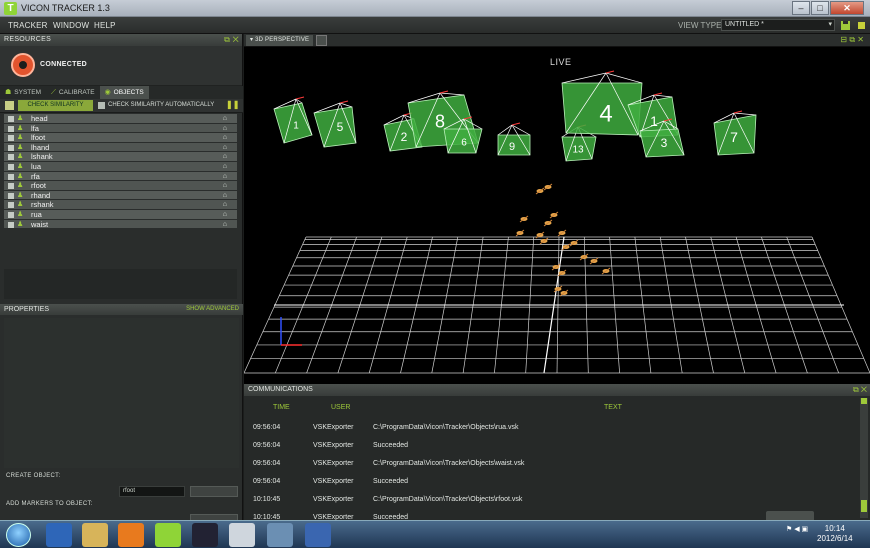  What do you see at coordinates (120, 128) in the screenshot?
I see `object-row: ♟ lfa ⌂` at bounding box center [120, 128].